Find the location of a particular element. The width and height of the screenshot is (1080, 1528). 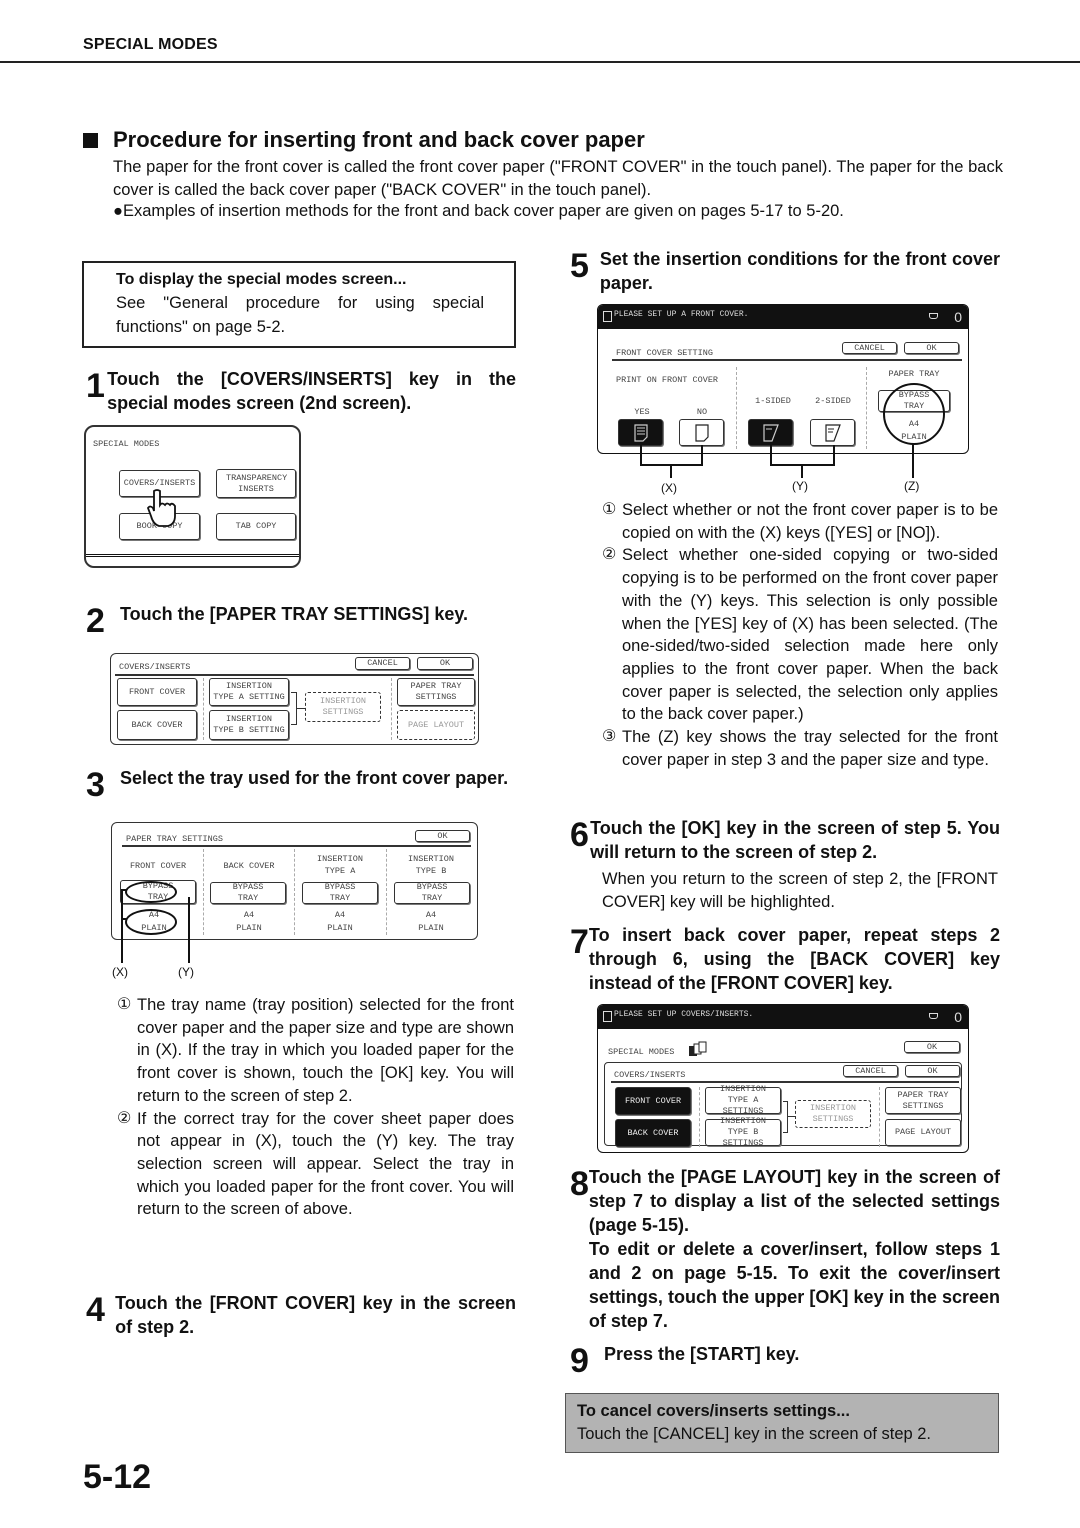

type-a-tray-key: BYPASS TRAY is located at coordinates (340, 893).